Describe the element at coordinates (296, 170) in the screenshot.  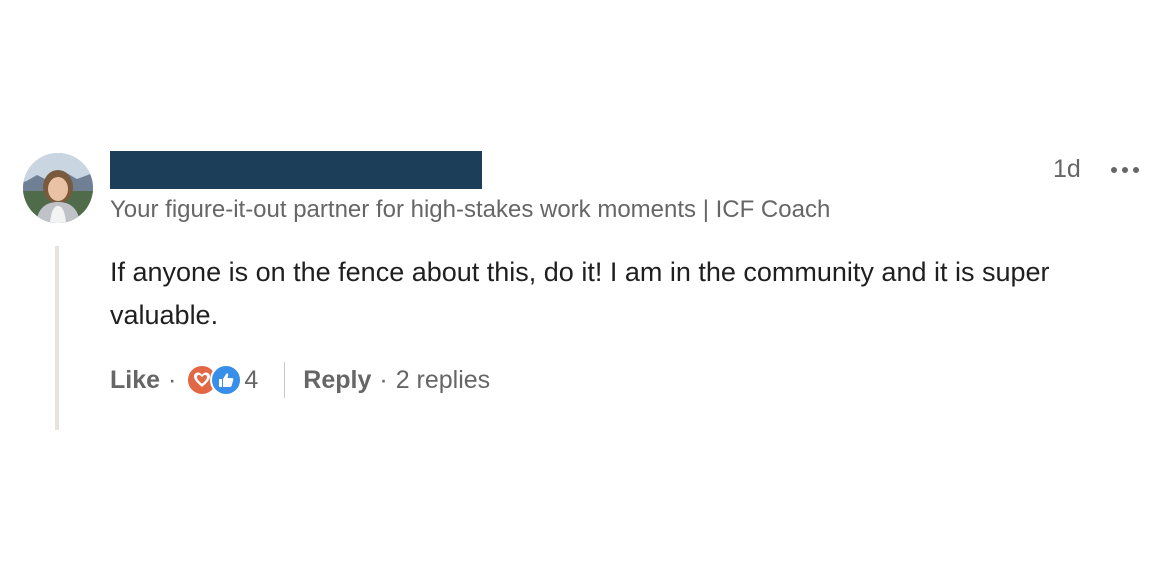
I see `author-name-redacted` at that location.